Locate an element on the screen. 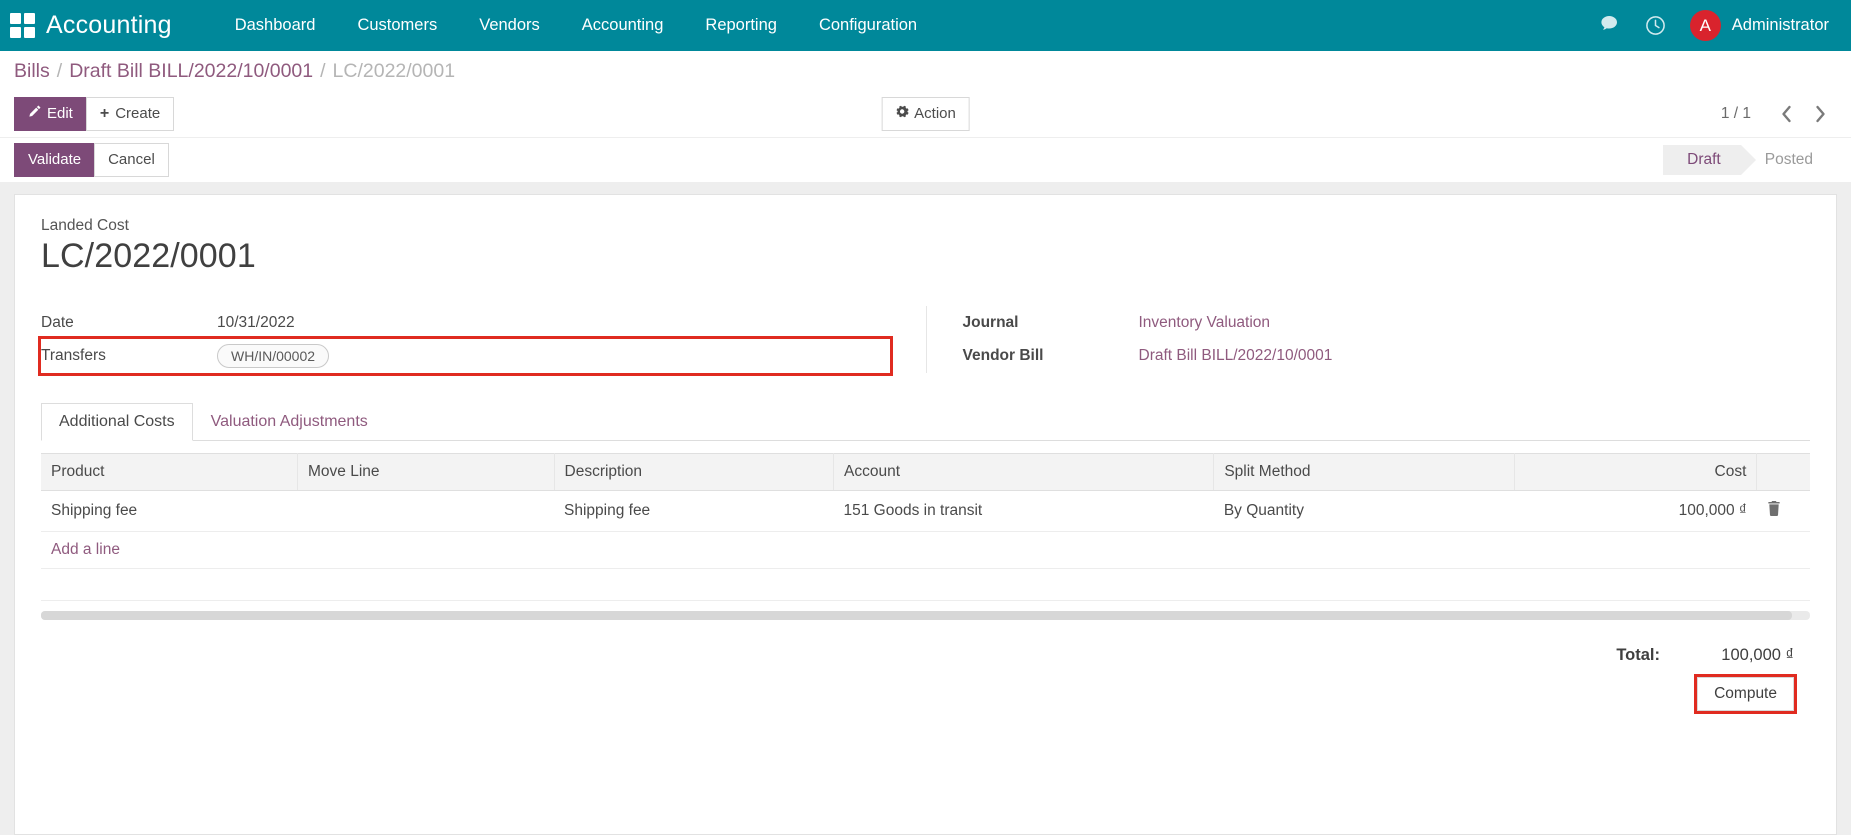 This screenshot has height=835, width=1851. compute-button: Compute is located at coordinates (1745, 694).